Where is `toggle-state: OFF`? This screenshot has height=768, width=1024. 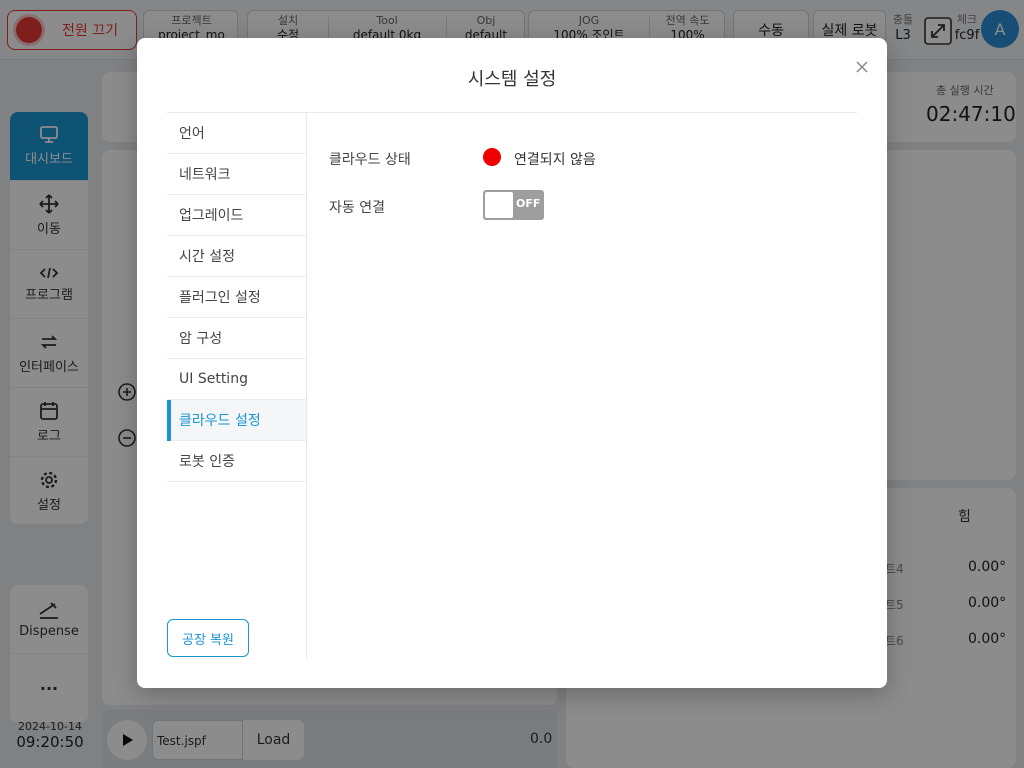 toggle-state: OFF is located at coordinates (528, 203).